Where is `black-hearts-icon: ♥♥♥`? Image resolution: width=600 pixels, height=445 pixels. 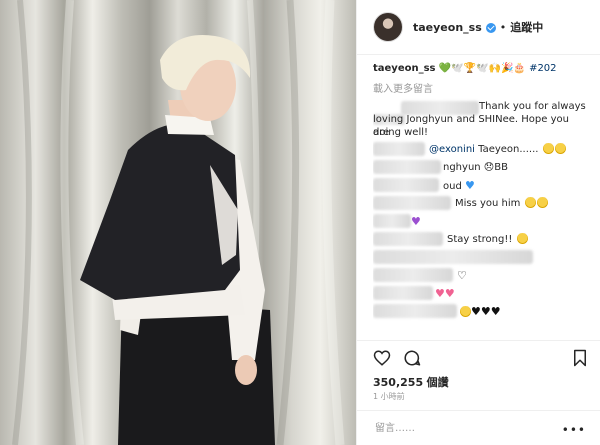
black-hearts-icon: ♥♥♥ is located at coordinates (486, 311).